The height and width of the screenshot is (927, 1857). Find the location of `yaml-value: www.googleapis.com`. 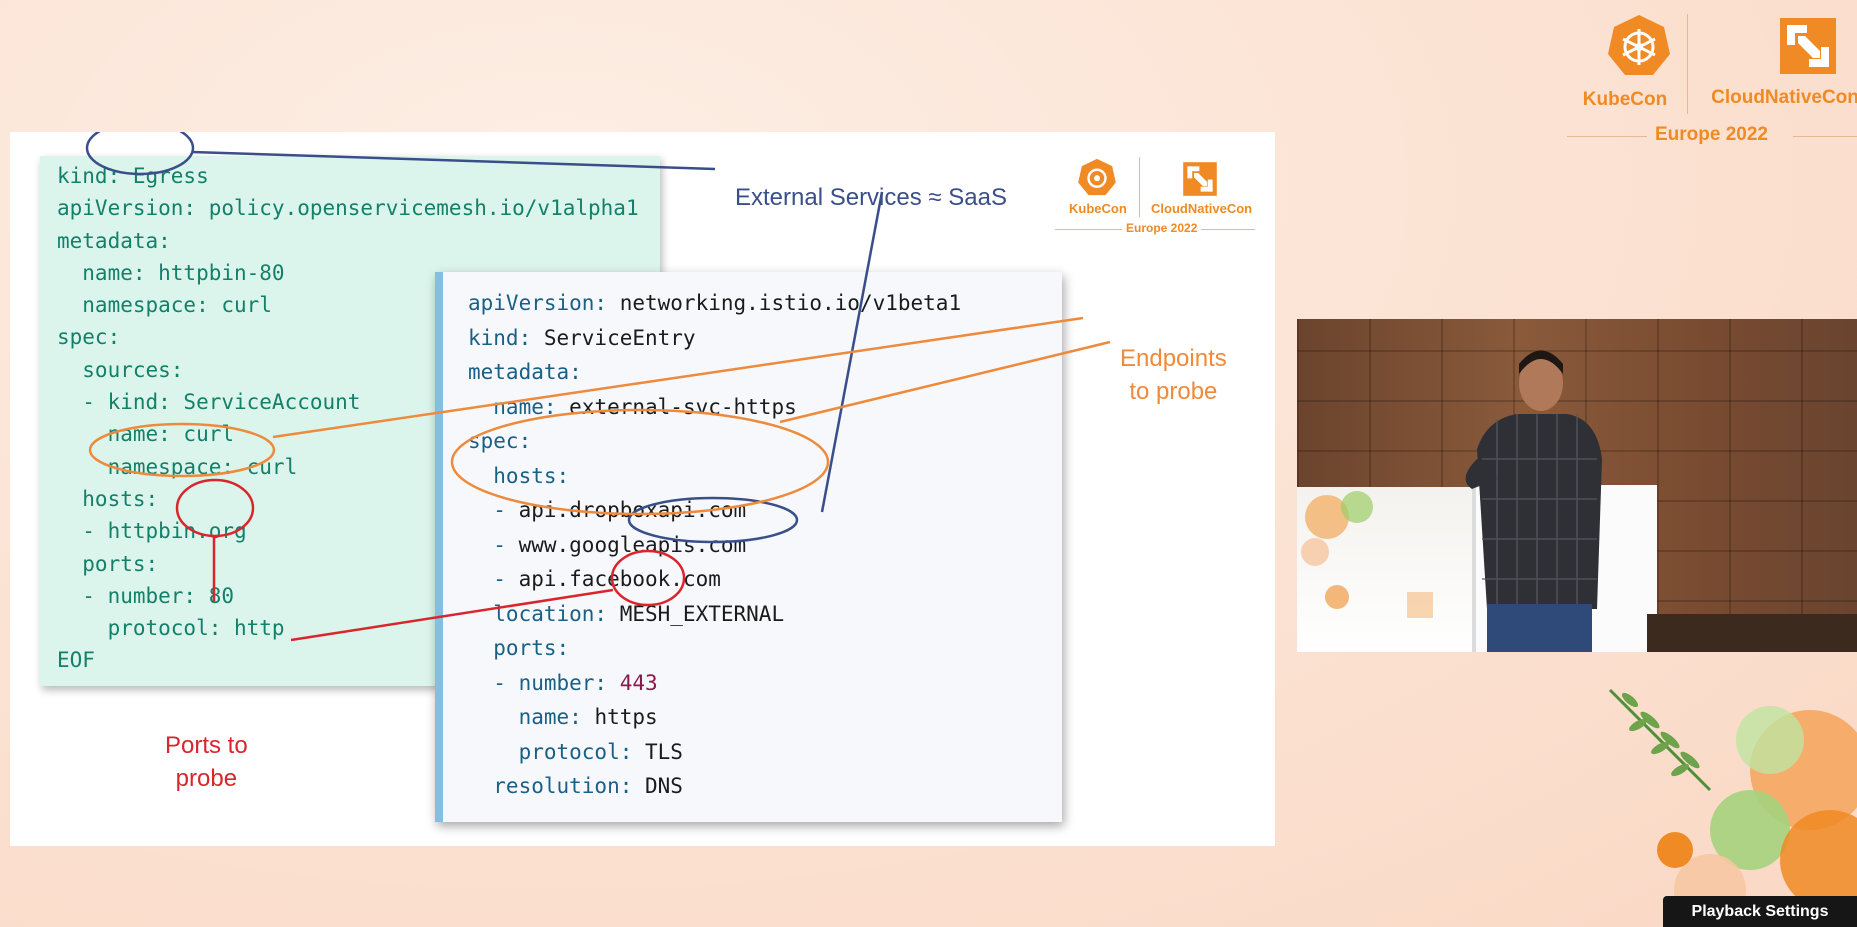

yaml-value: www.googleapis.com is located at coordinates (626, 544).